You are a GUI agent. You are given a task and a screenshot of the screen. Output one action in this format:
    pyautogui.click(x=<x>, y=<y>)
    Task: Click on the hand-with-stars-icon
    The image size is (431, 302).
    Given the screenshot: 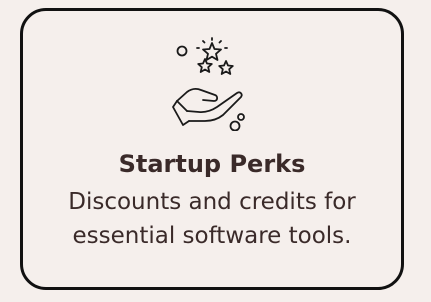 What is the action you would take?
    pyautogui.click(x=212, y=84)
    